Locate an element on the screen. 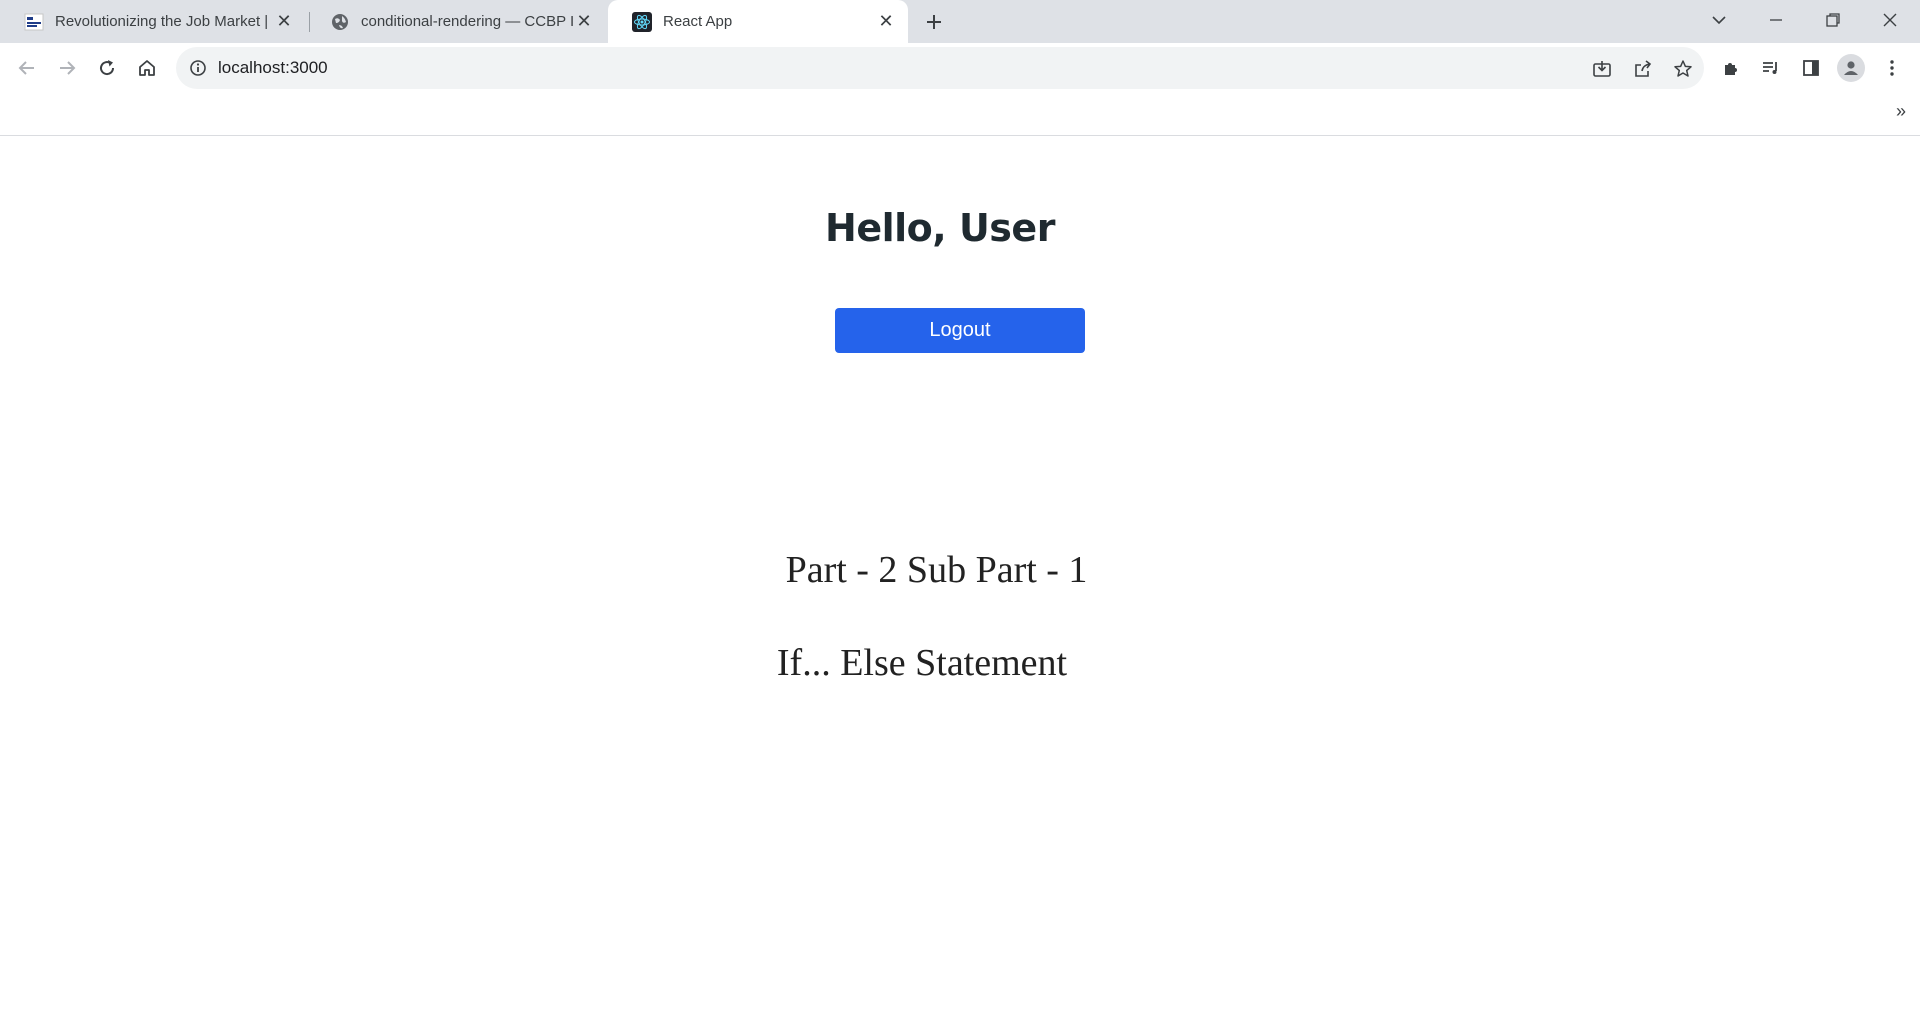 Image resolution: width=1920 pixels, height=1017 pixels. section-subtitle: If... Else Statement is located at coordinates (922, 663).